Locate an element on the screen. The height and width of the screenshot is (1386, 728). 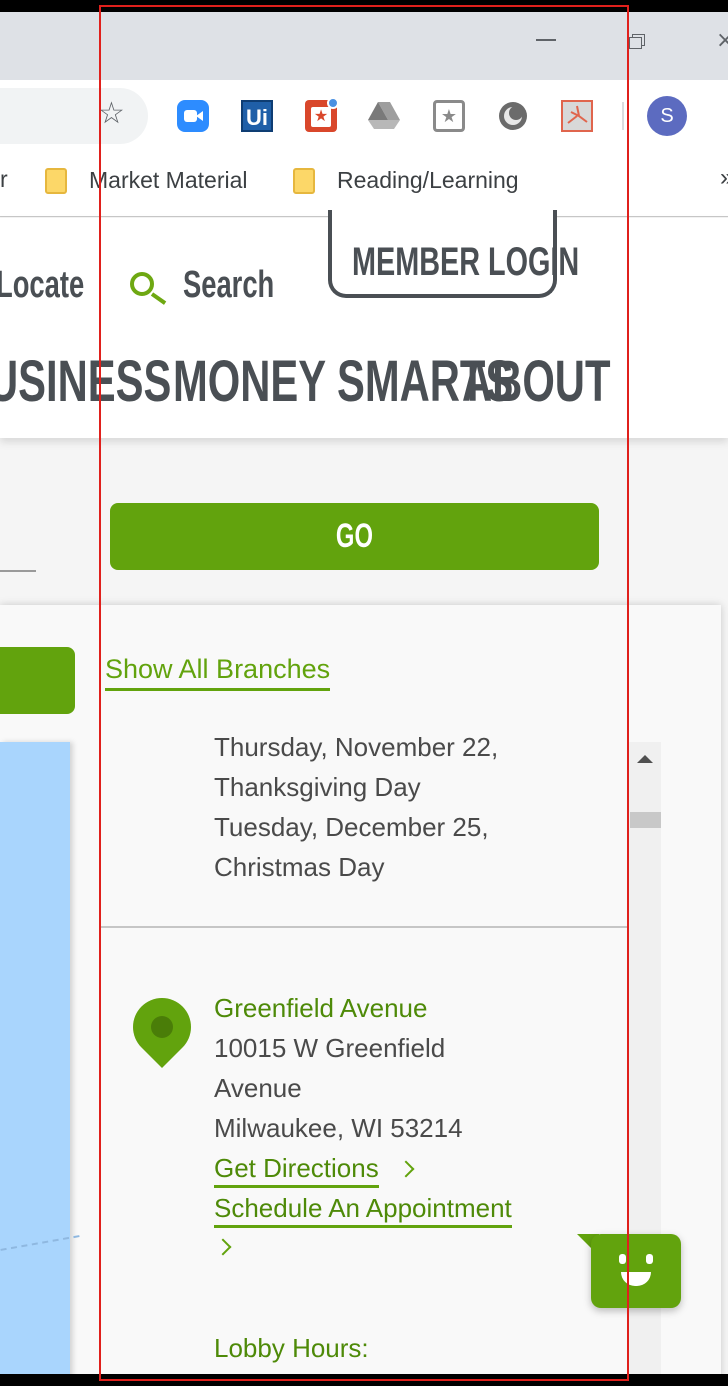
list-view-button is located at coordinates (37, 680).